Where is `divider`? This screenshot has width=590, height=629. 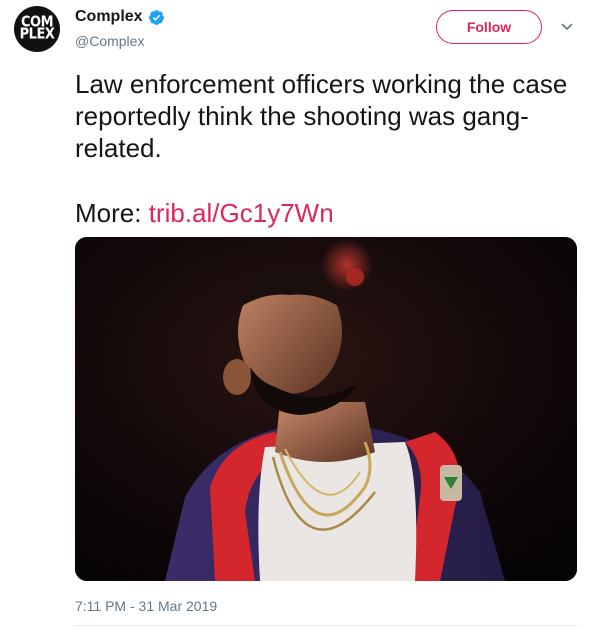 divider is located at coordinates (326, 625).